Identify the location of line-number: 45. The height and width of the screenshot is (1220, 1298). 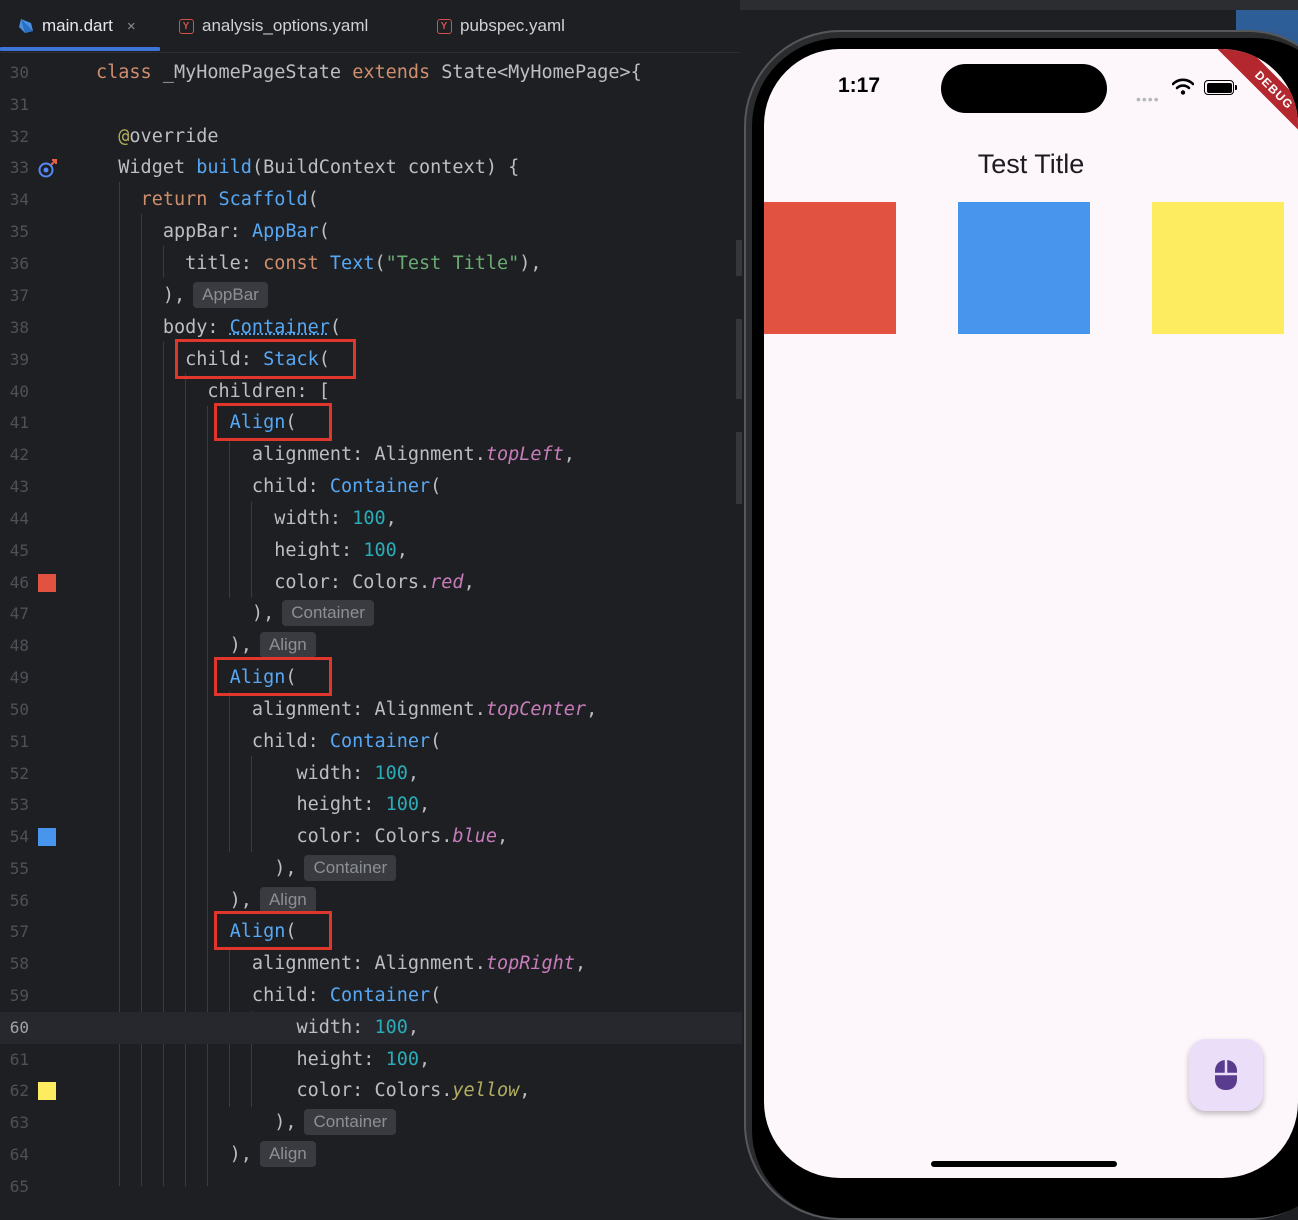
(19, 550).